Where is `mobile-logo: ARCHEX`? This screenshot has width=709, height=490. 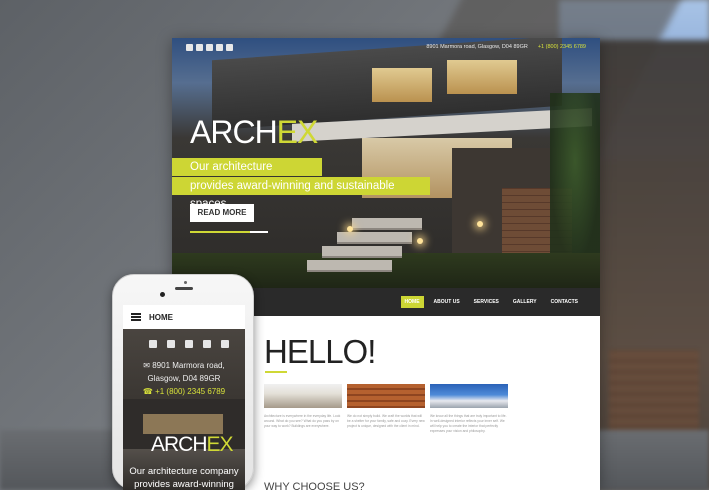 mobile-logo: ARCHEX is located at coordinates (192, 445).